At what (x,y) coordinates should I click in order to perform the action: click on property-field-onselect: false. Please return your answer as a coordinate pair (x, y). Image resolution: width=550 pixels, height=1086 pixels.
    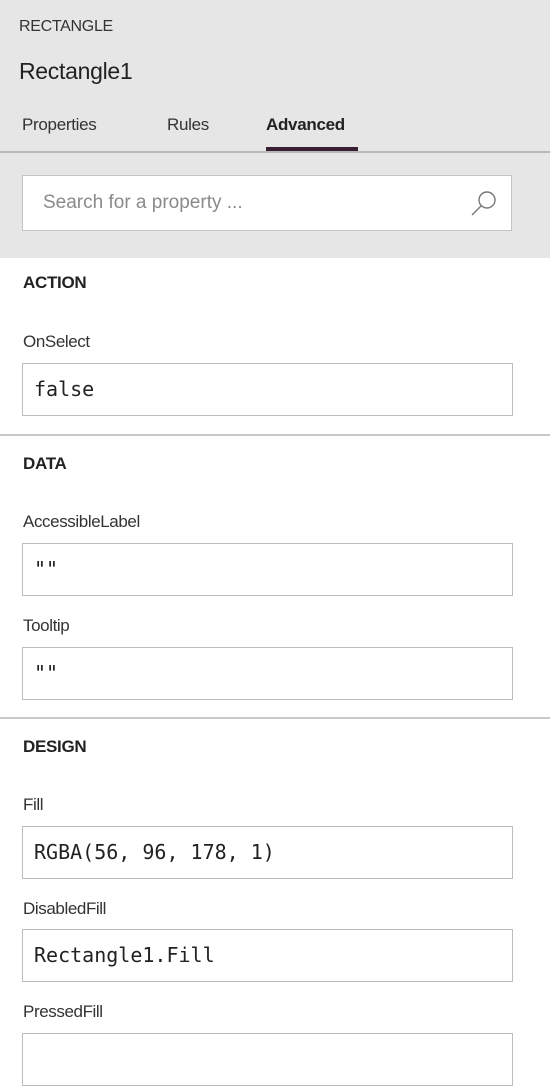
    Looking at the image, I should click on (267, 389).